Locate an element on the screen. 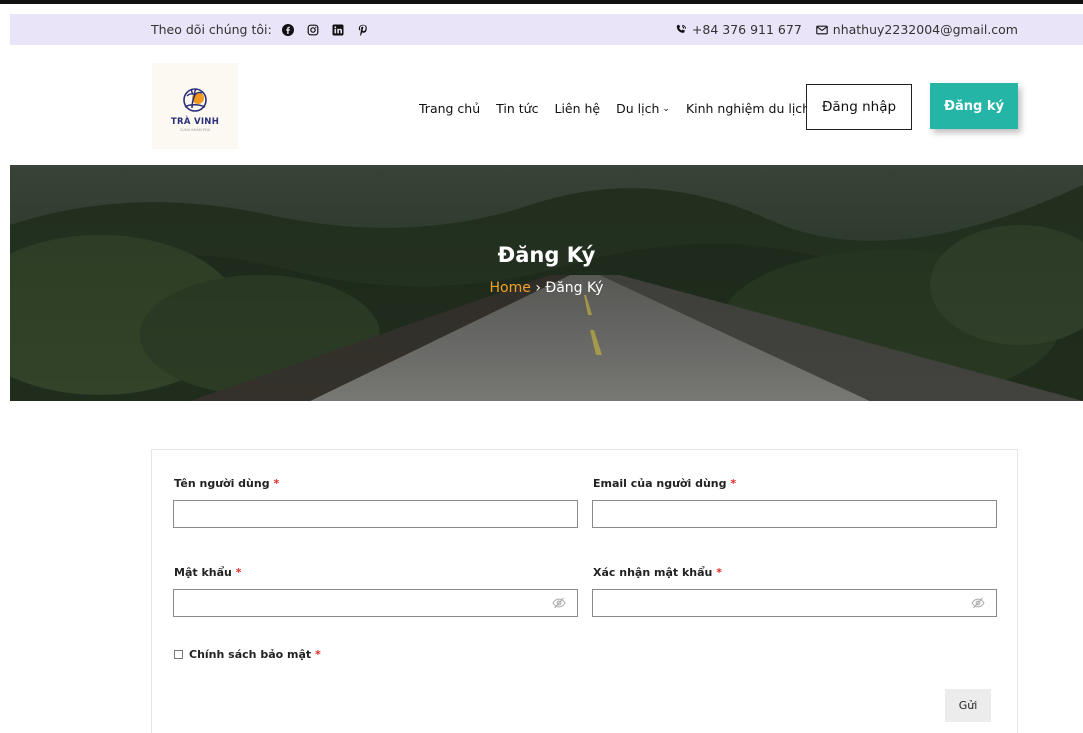  linkedin-icon is located at coordinates (338, 30).